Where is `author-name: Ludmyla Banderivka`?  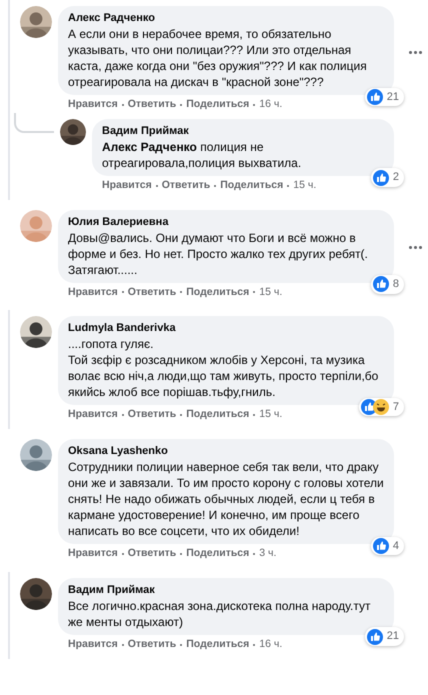 author-name: Ludmyla Banderivka is located at coordinates (226, 328).